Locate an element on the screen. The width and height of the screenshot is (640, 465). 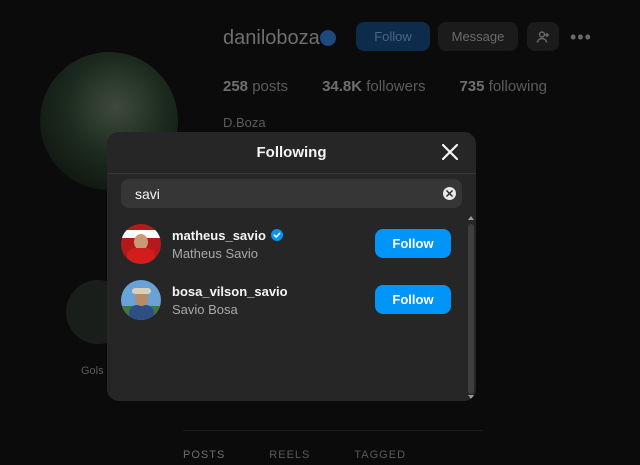
following-stat: 735 following is located at coordinates (503, 86).